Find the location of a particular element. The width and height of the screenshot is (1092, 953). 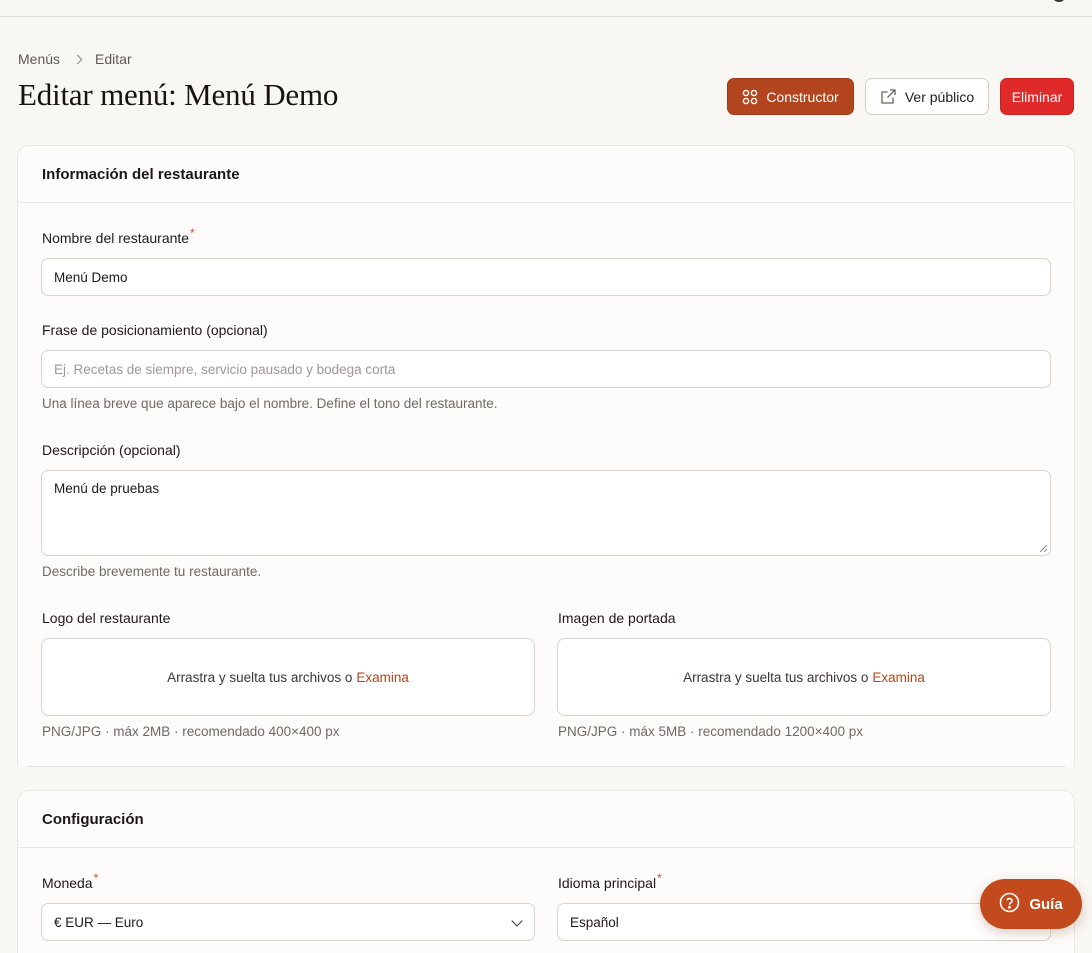

description-hint: Describe brevemente tu restaurante. is located at coordinates (152, 571).